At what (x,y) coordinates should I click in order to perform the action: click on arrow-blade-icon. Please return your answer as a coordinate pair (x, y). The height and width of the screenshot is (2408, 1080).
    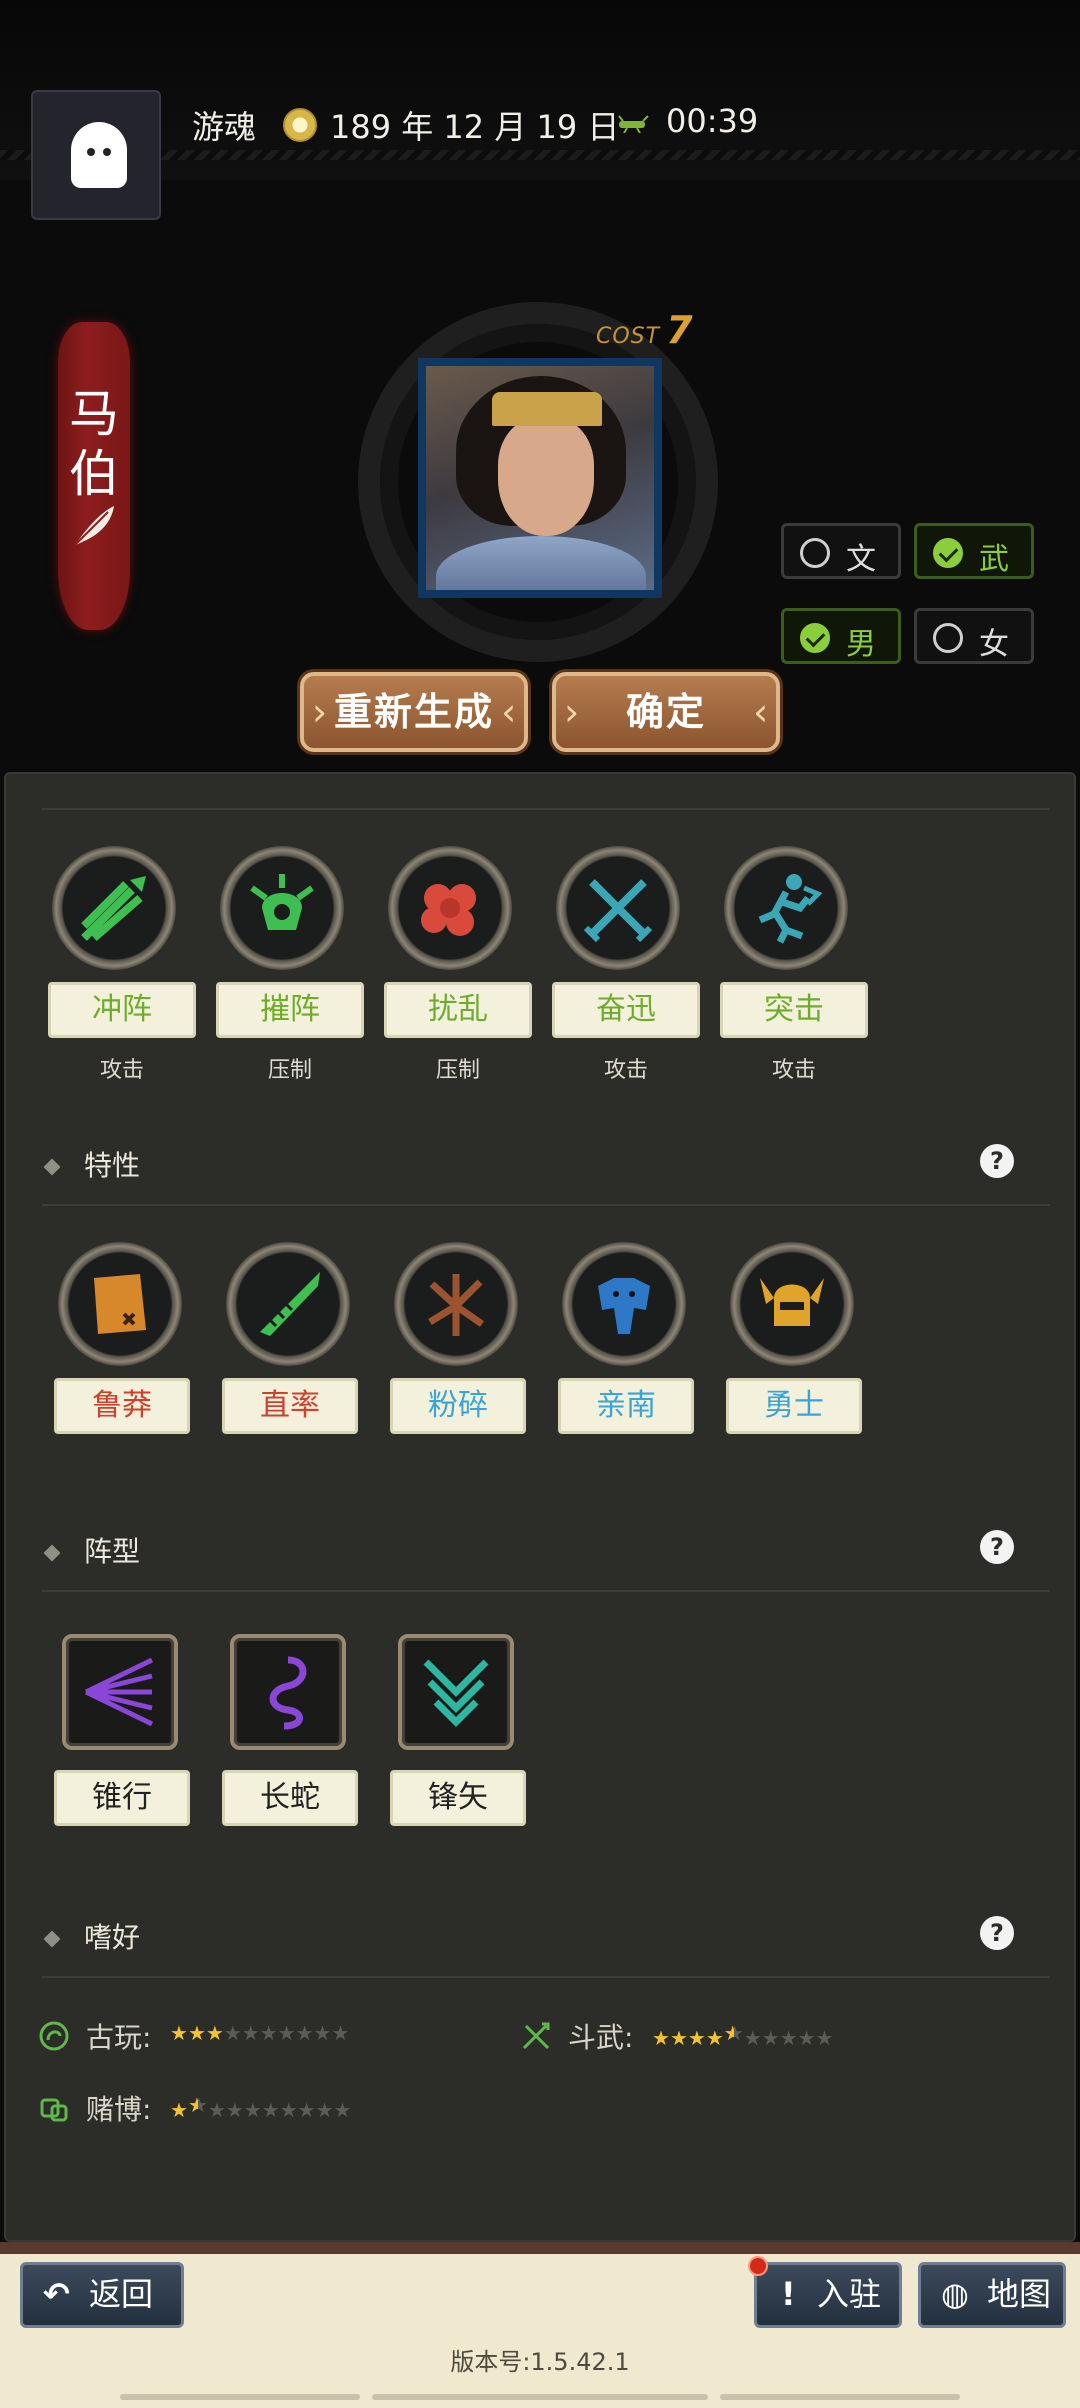
    Looking at the image, I should click on (290, 1304).